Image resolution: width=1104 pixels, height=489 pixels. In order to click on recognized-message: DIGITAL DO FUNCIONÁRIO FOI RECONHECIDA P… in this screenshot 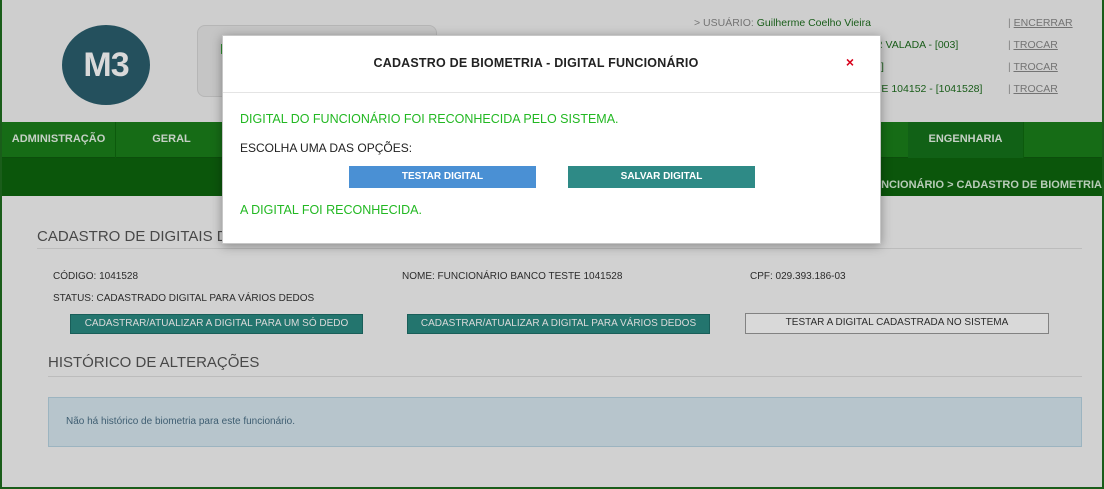, I will do `click(429, 119)`.